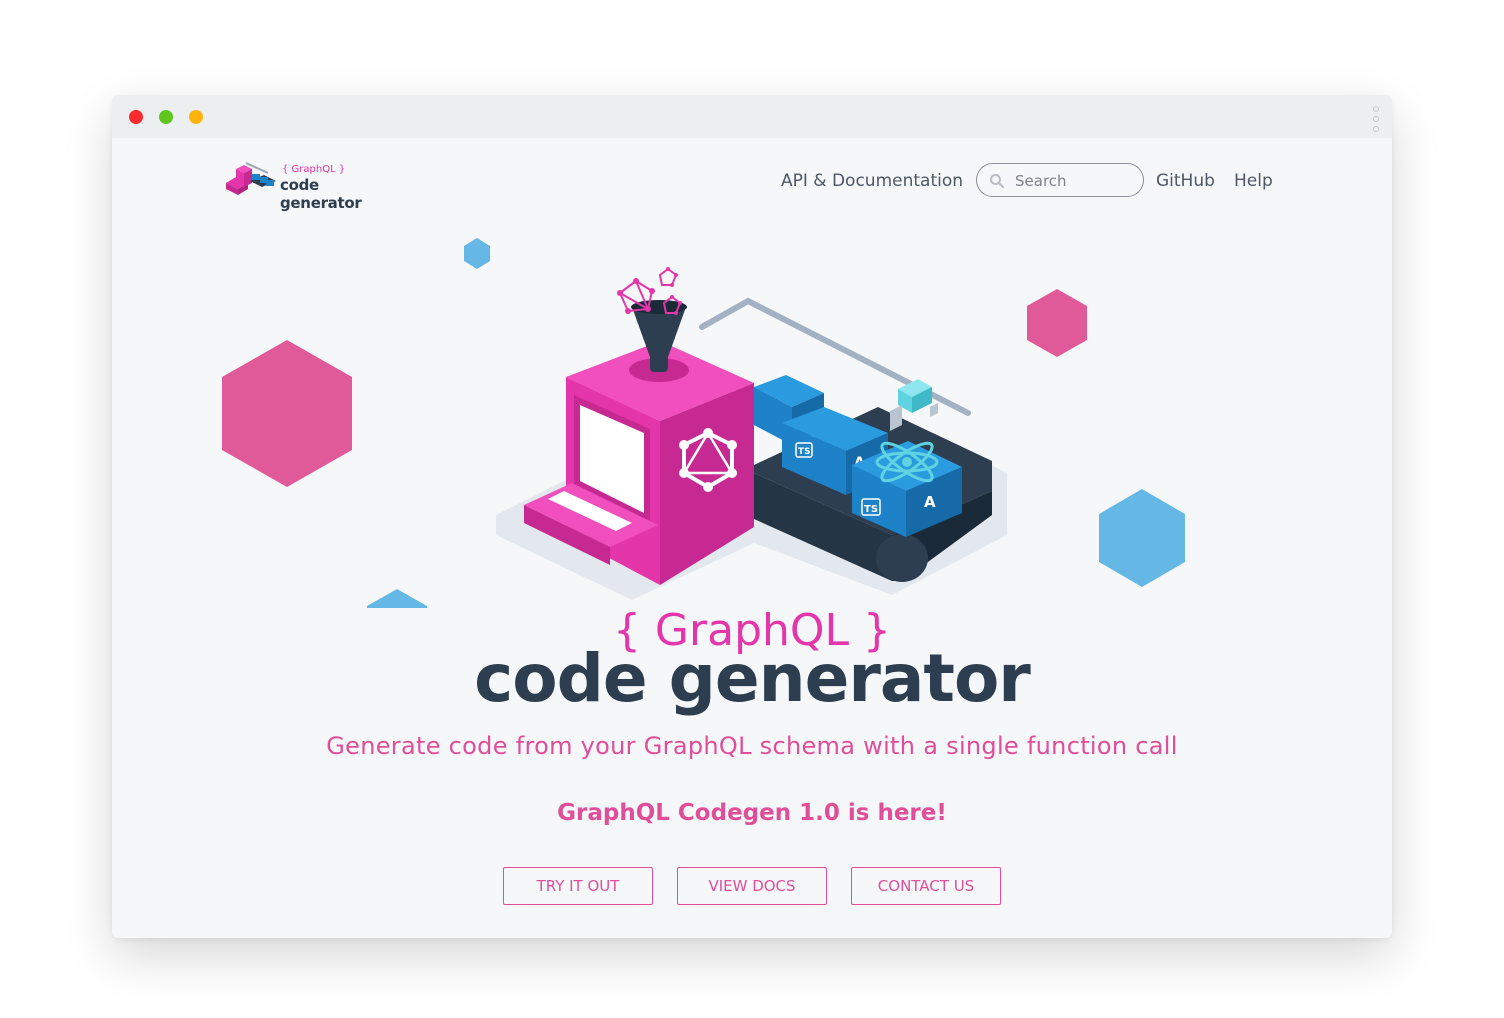 The height and width of the screenshot is (1018, 1504). Describe the element at coordinates (926, 886) in the screenshot. I see `contact-us-button: CONTACT US` at that location.